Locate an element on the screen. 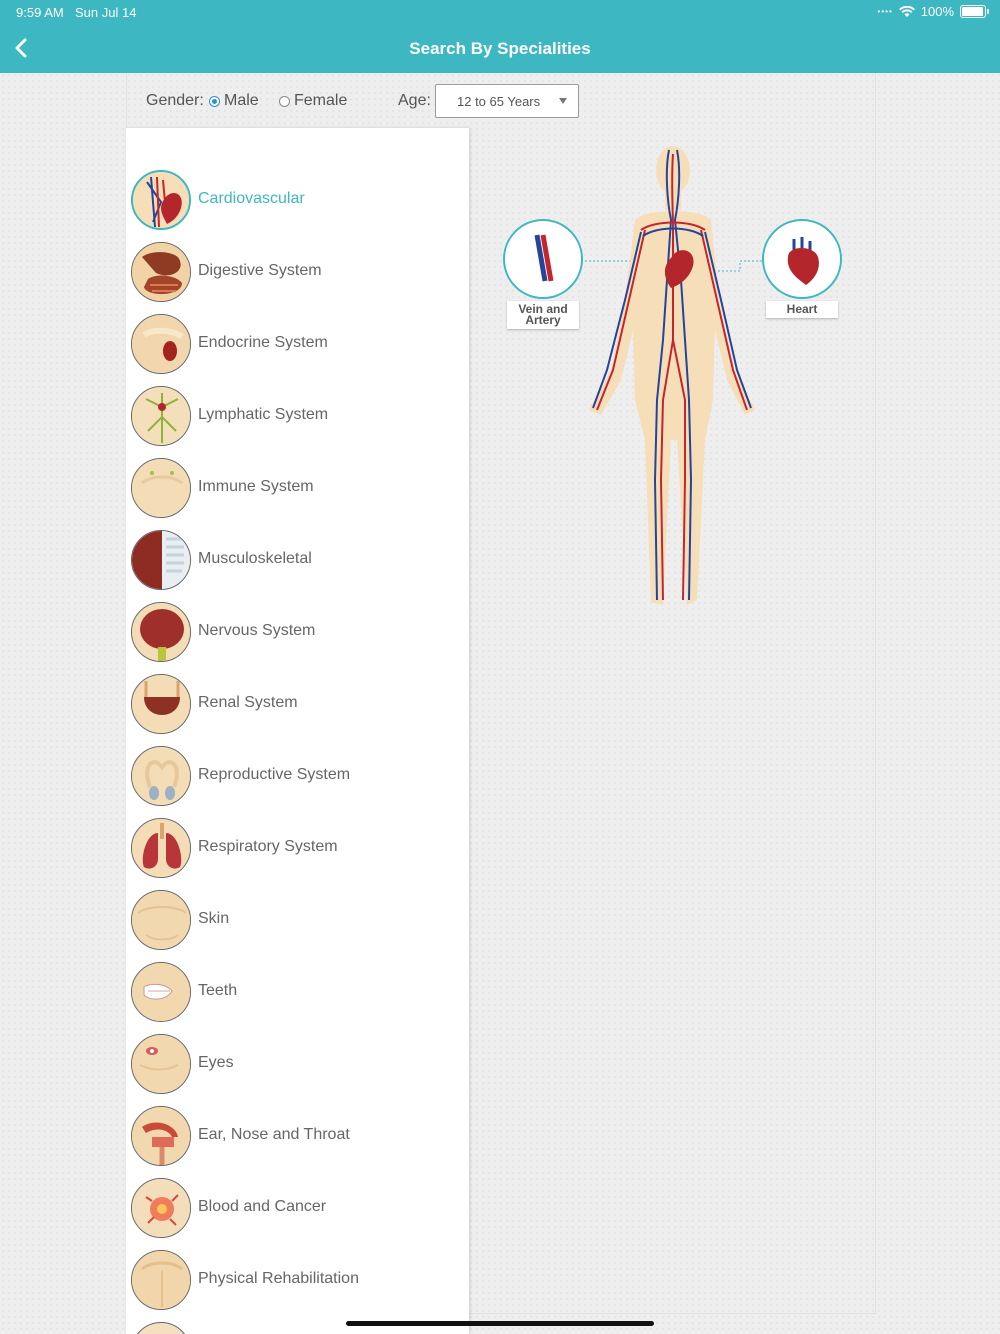 This screenshot has width=1000, height=1334. gender-radio-male: Male is located at coordinates (234, 101).